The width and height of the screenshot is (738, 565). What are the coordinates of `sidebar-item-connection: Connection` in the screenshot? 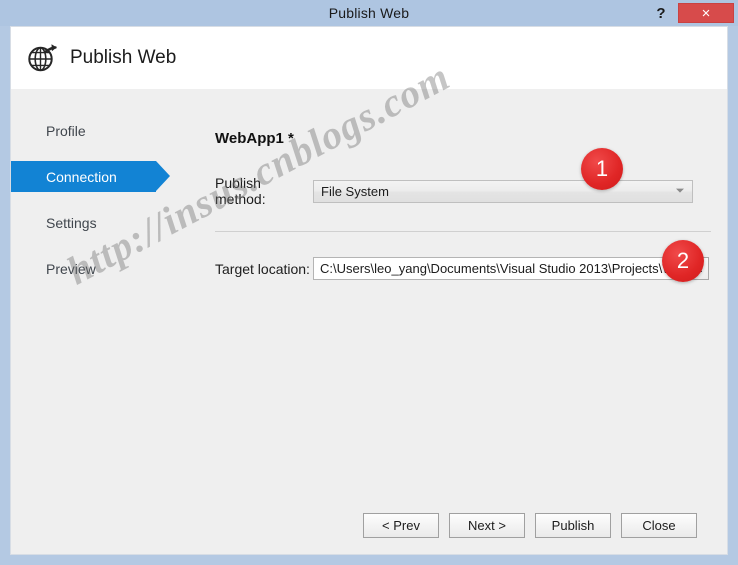 It's located at (90, 176).